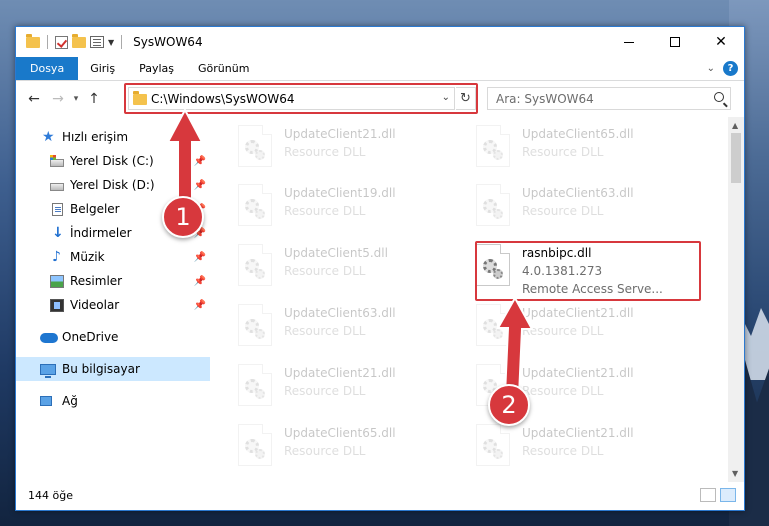  I want to click on sidebar-item-label: Belgeler, so click(95, 209).